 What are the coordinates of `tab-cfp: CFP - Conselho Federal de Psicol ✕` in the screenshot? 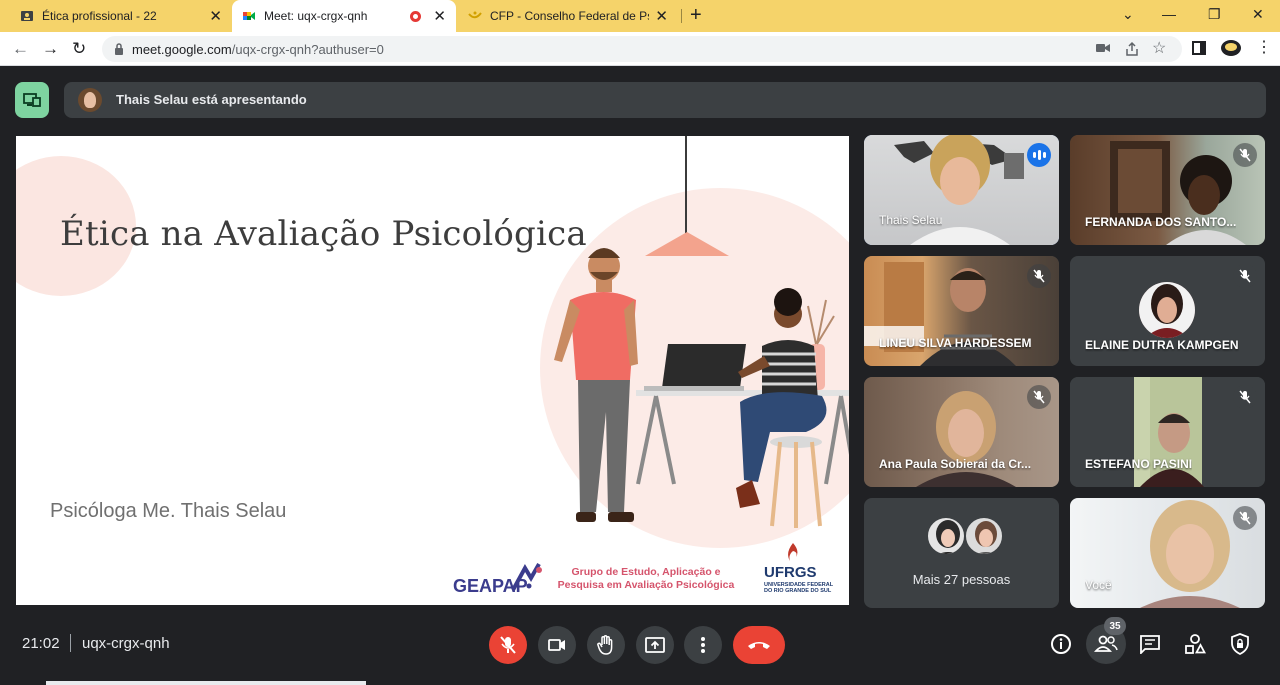 It's located at (568, 16).